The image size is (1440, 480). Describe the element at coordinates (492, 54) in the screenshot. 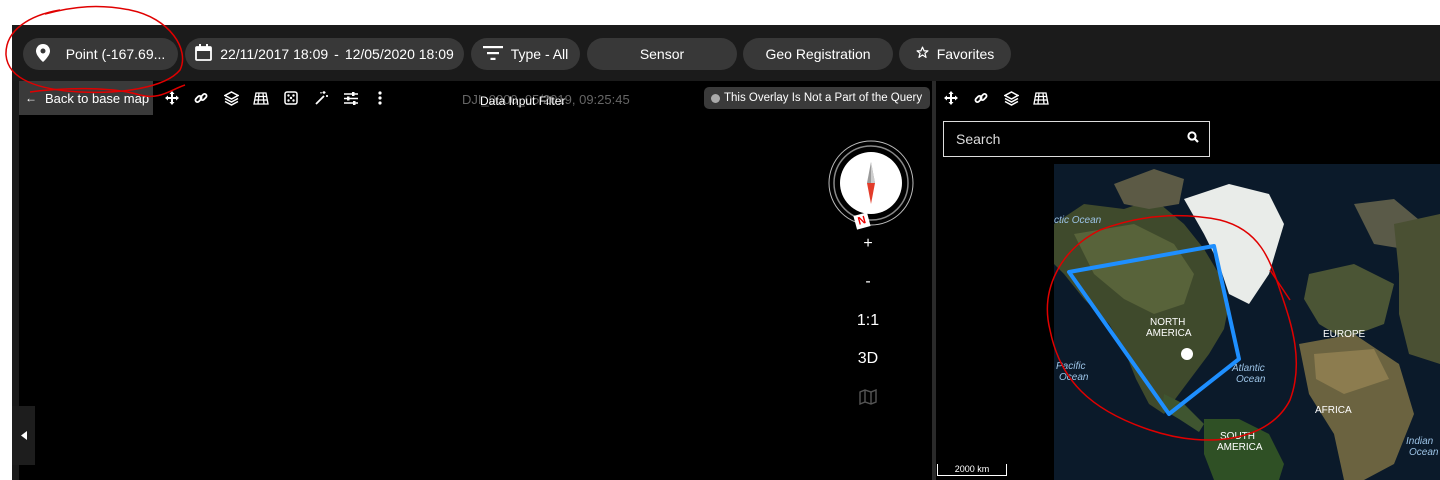

I see `filter-icon` at that location.